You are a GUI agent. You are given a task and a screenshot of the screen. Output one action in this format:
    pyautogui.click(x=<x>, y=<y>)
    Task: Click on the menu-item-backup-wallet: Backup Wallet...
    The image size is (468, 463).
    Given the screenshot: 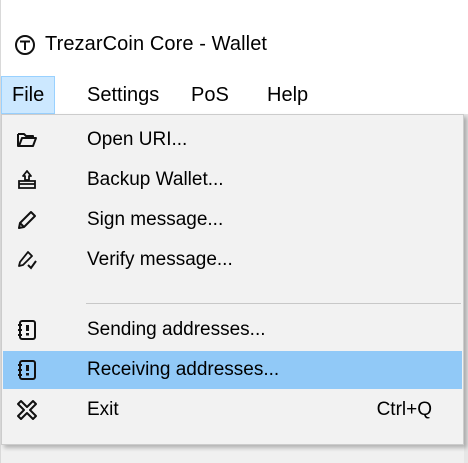 What is the action you would take?
    pyautogui.click(x=232, y=180)
    